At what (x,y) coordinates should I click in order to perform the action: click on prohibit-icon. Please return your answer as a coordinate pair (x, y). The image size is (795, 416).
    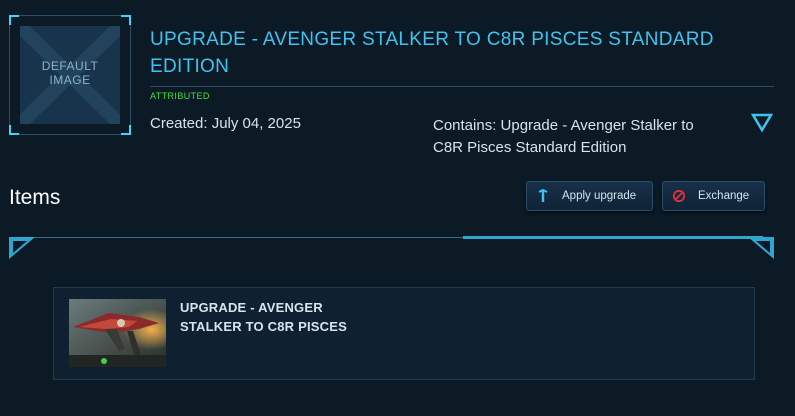
    Looking at the image, I should click on (679, 196).